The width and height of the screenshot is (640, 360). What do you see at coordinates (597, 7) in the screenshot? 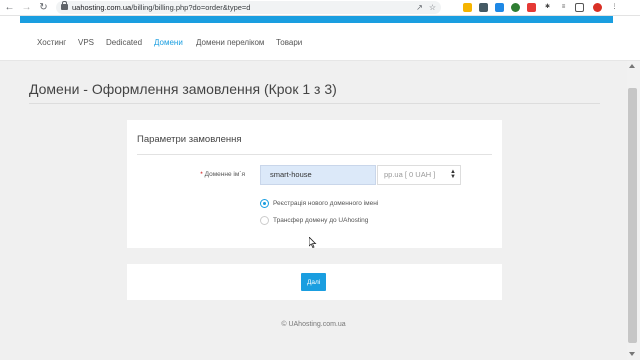
I see `profile-avatar` at bounding box center [597, 7].